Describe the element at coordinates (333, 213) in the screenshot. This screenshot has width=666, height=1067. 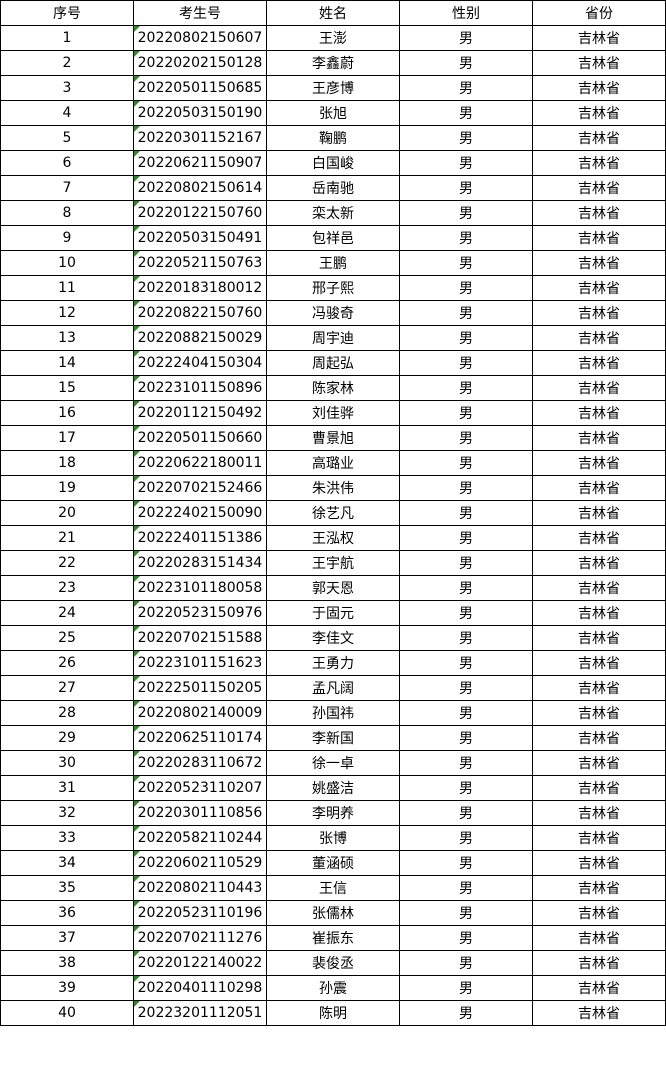
I see `cell-name: 栾太新` at that location.